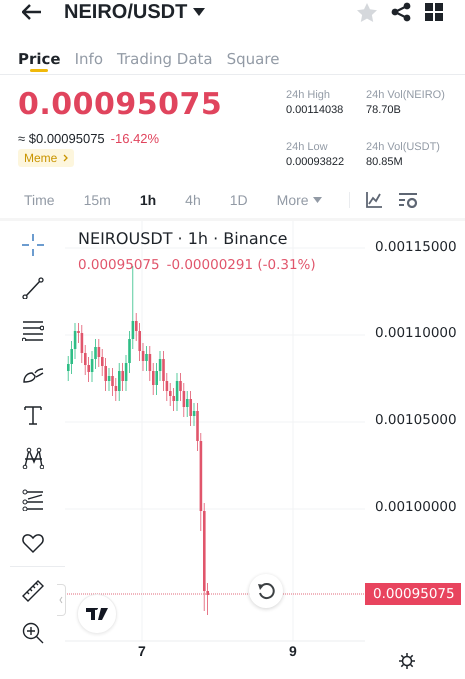 This screenshot has width=465, height=679. I want to click on text-tool-icon, so click(33, 415).